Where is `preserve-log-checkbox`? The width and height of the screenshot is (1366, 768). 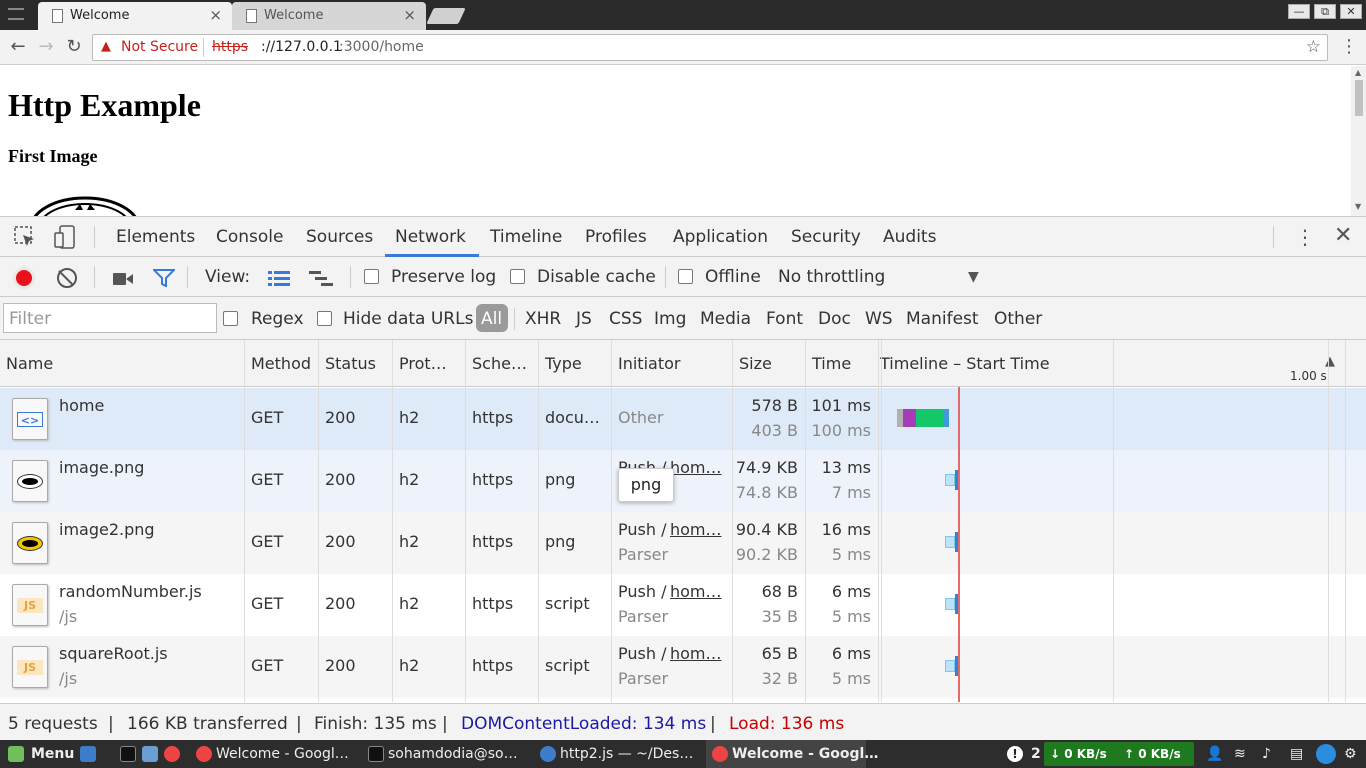
preserve-log-checkbox is located at coordinates (371, 276).